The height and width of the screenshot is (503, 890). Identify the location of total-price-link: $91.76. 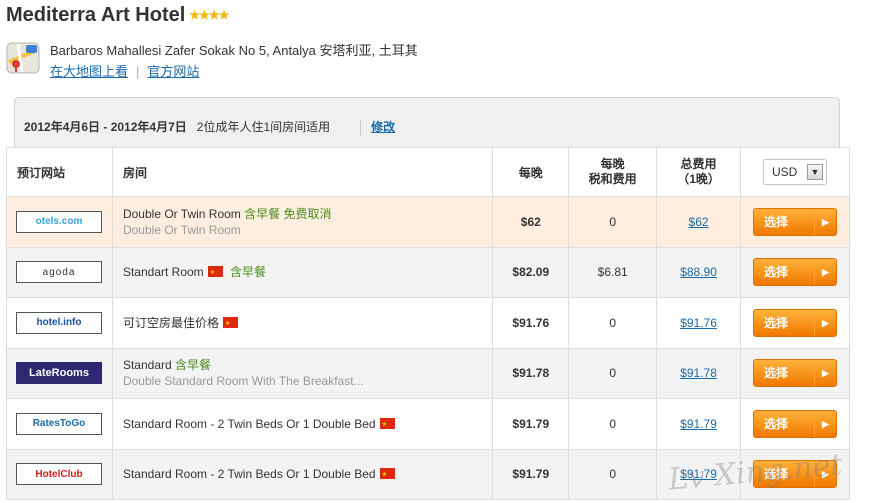
(698, 323).